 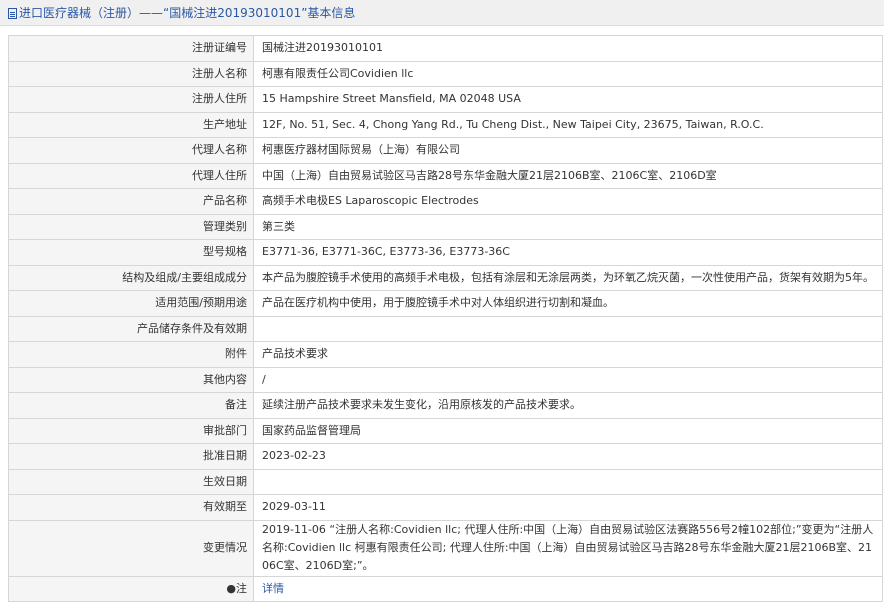 I want to click on field-label: 产品名称, so click(x=131, y=201).